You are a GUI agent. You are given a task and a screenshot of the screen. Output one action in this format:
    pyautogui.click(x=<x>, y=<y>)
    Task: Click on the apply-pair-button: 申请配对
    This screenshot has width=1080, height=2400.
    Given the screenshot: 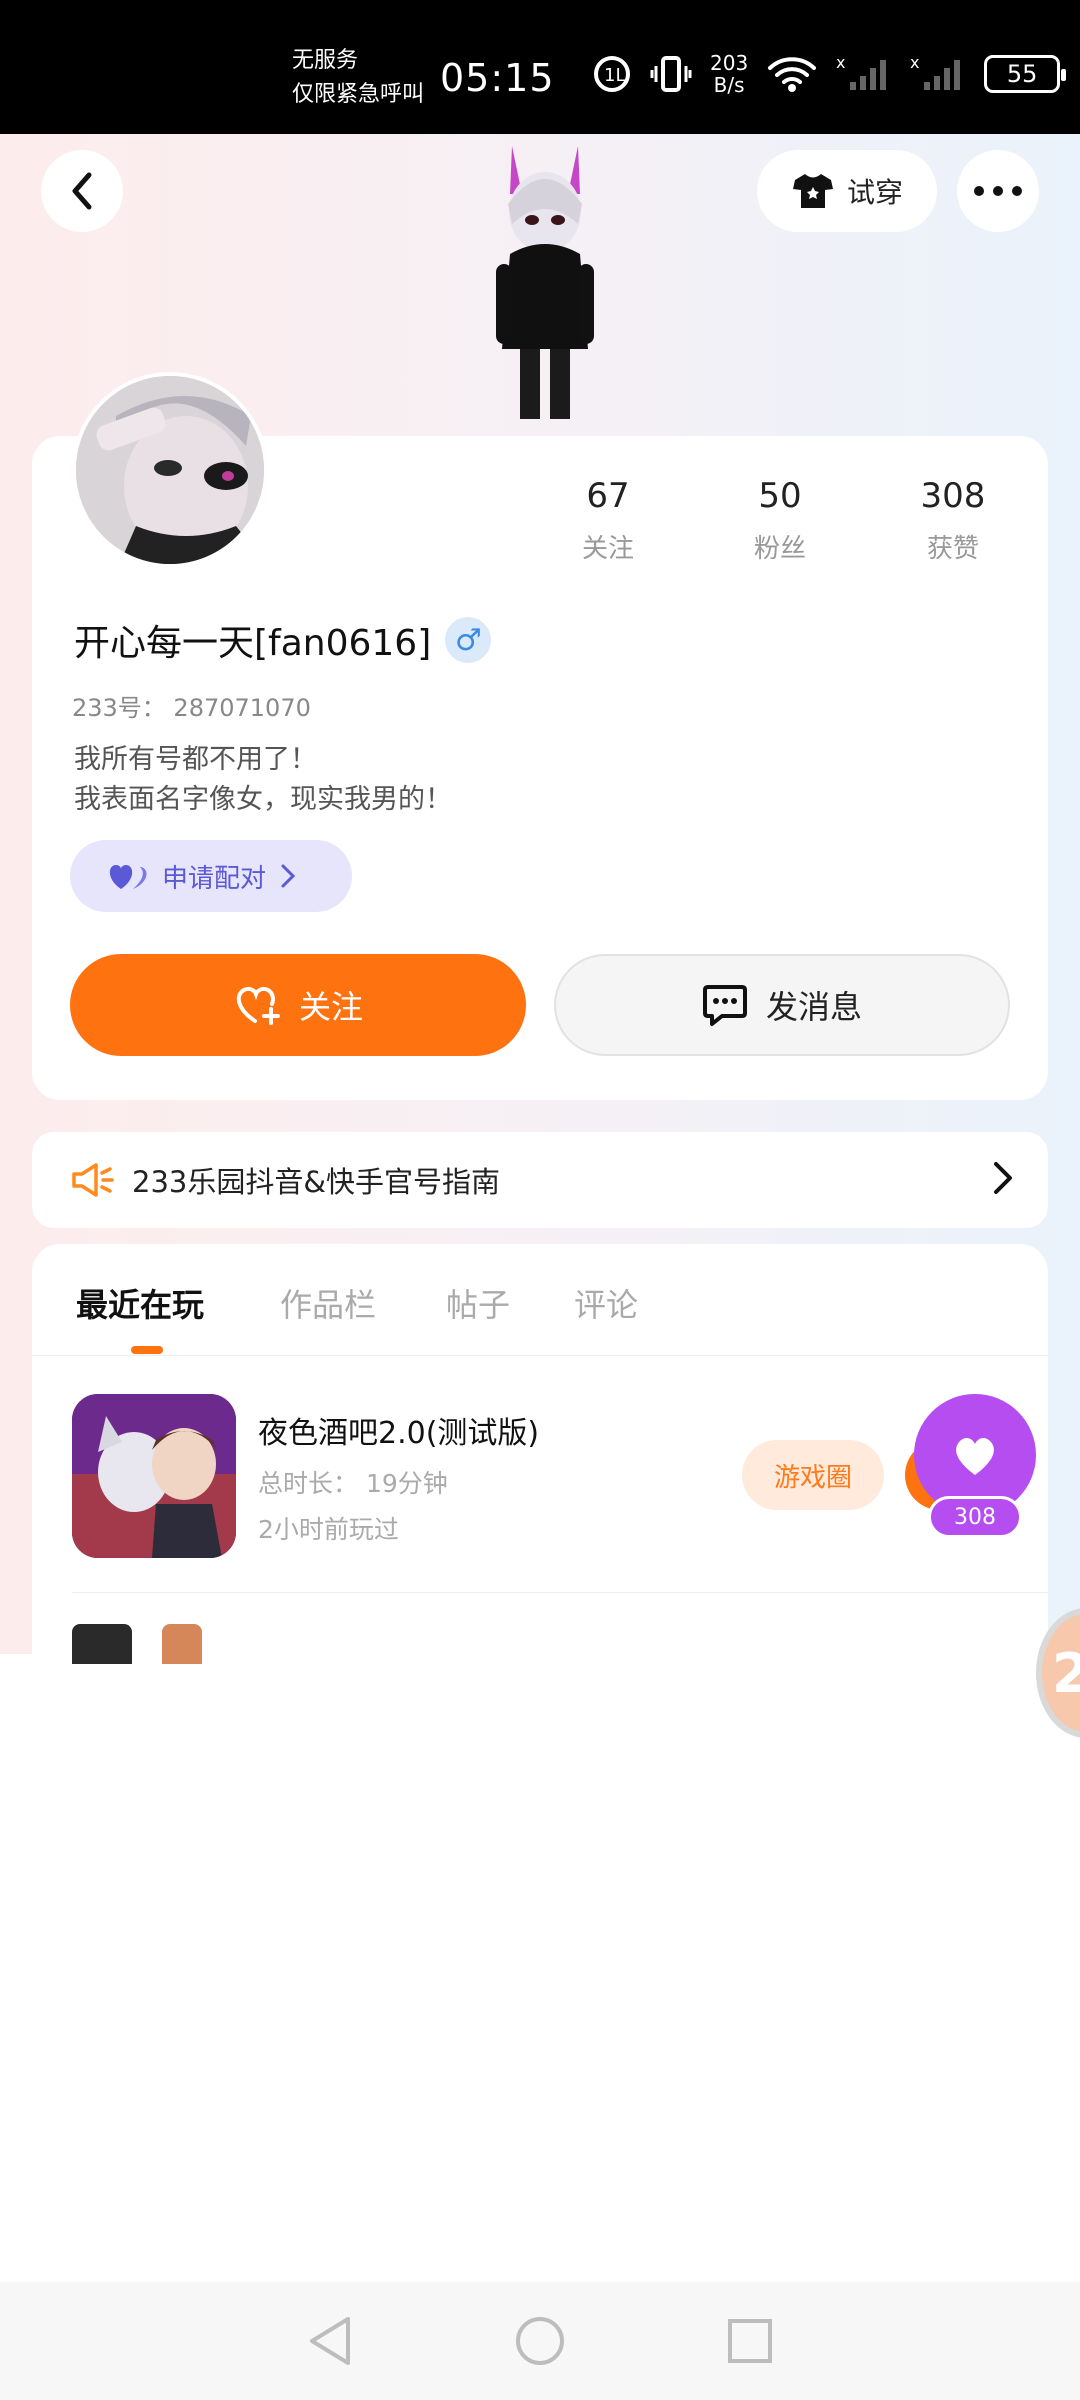 What is the action you would take?
    pyautogui.click(x=211, y=876)
    